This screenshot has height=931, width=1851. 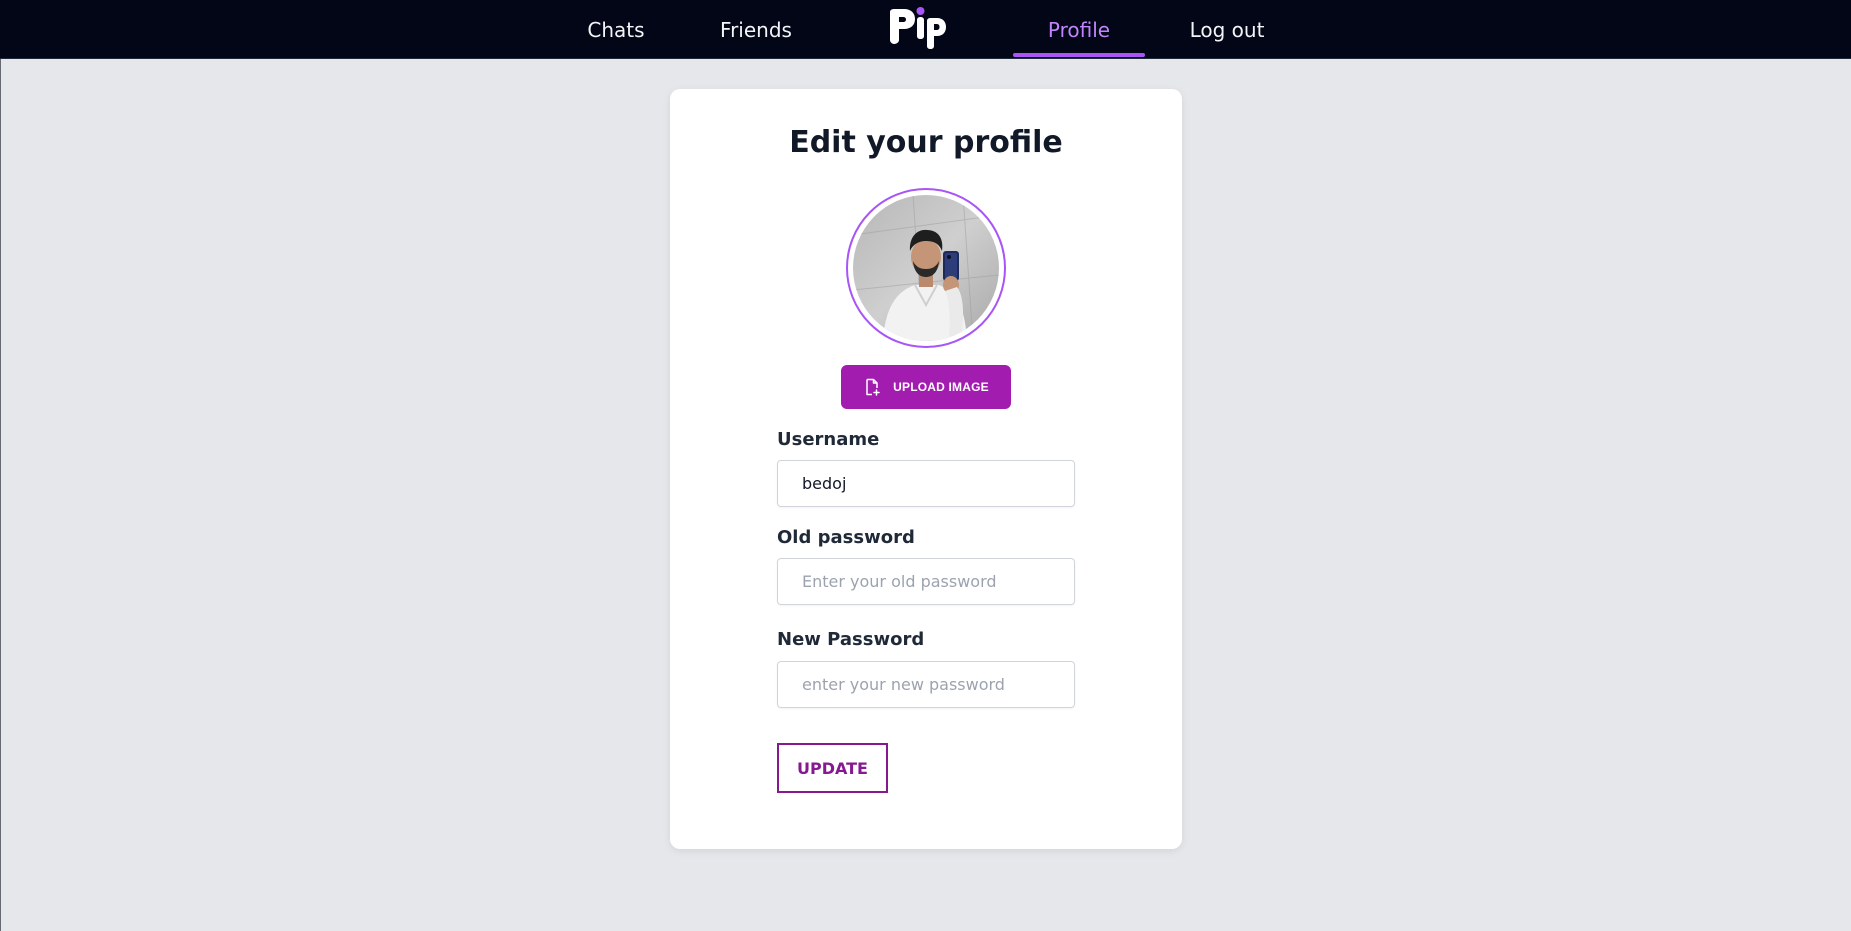 I want to click on new-password-label: New Password, so click(x=851, y=639).